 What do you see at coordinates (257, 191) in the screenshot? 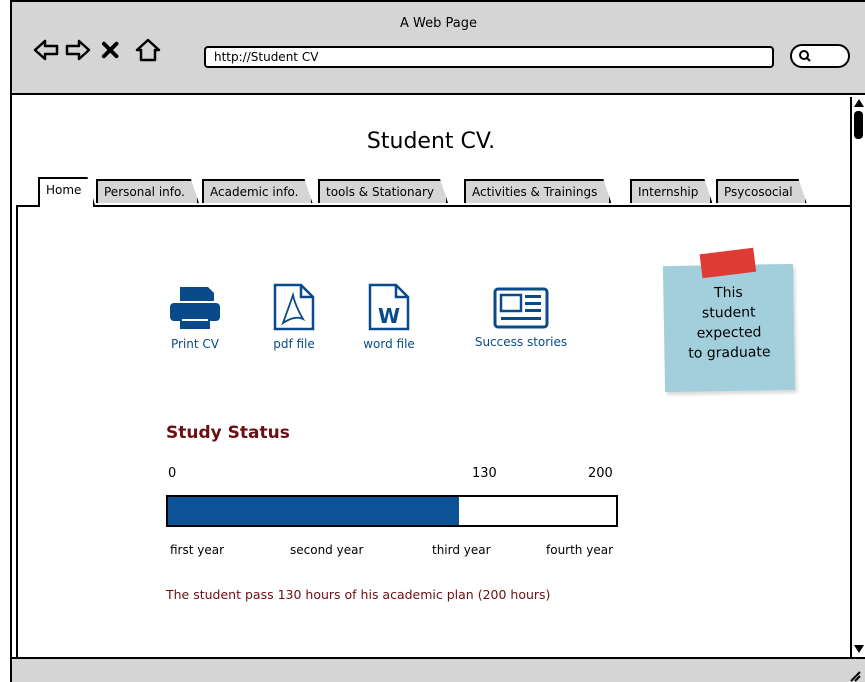
I see `tab-academic-info: Academic info.` at bounding box center [257, 191].